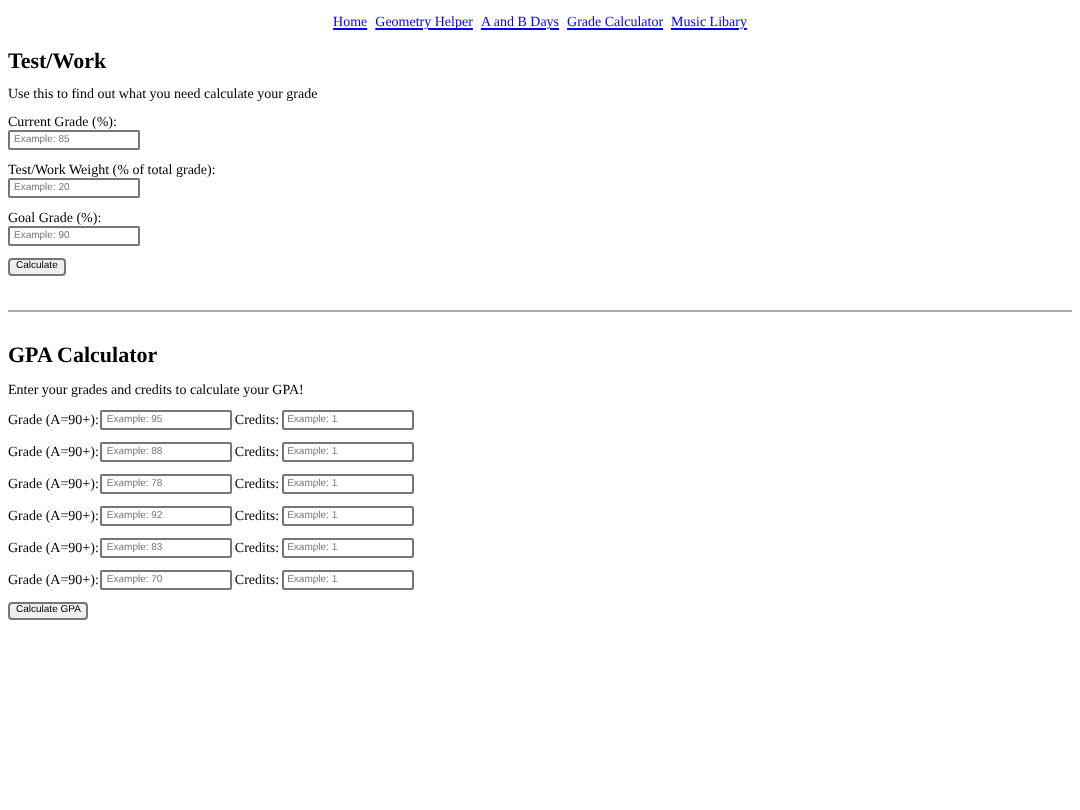 This screenshot has width=1080, height=810. Describe the element at coordinates (58, 62) in the screenshot. I see `section-title: Test/Work` at that location.